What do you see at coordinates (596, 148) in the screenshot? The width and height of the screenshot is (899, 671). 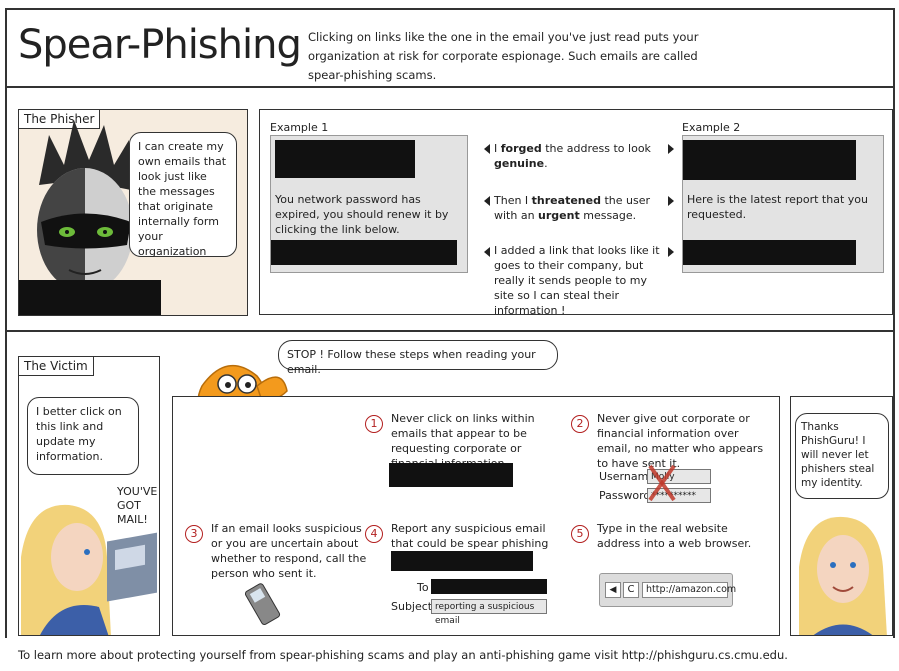 I see `note-text: the address to look` at bounding box center [596, 148].